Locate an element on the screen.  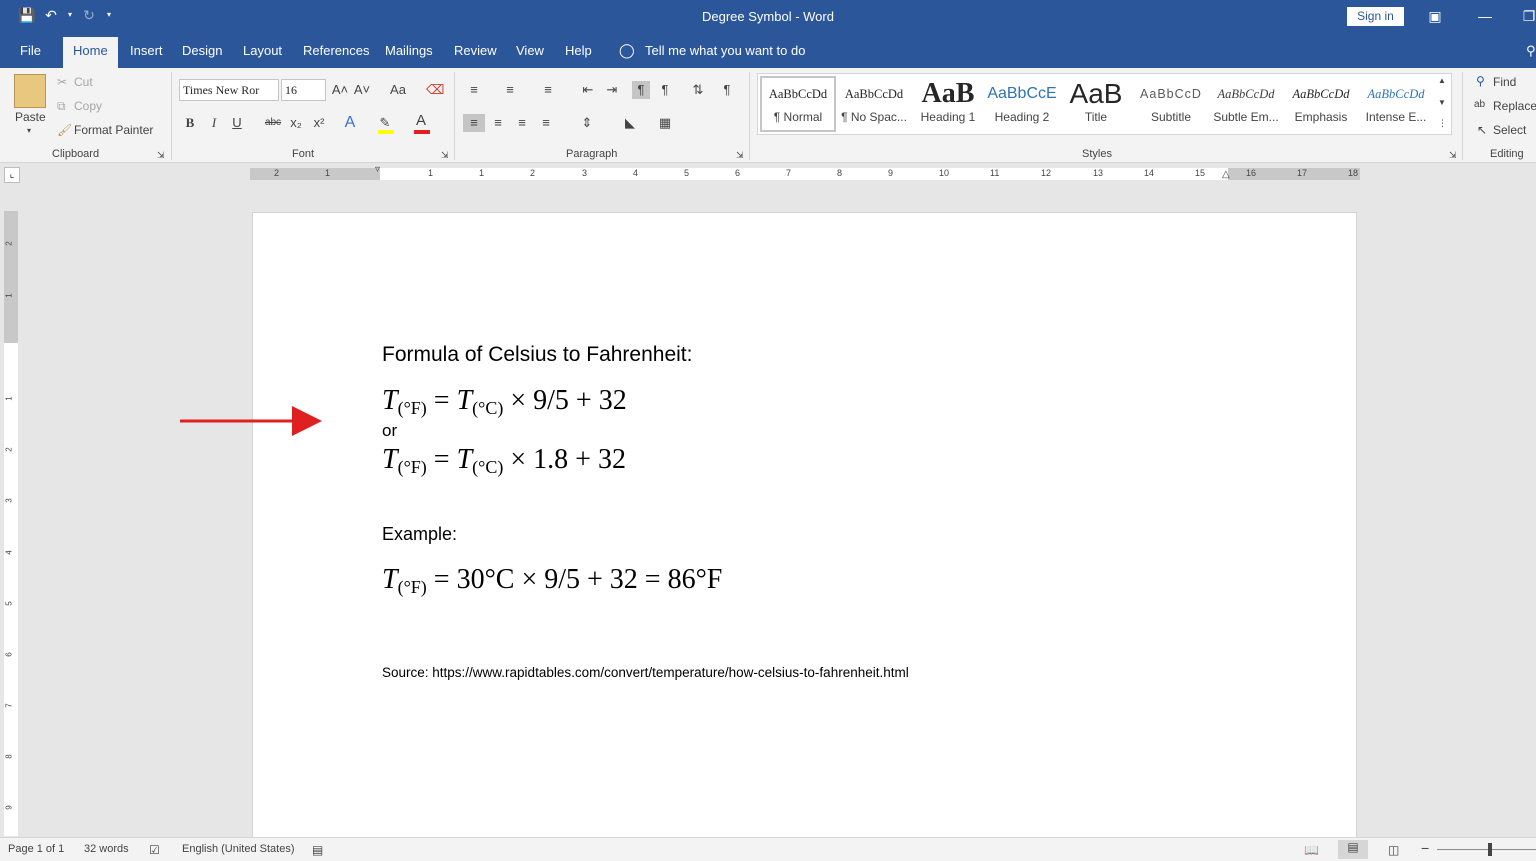
borders-icon: ▦ is located at coordinates (665, 123).